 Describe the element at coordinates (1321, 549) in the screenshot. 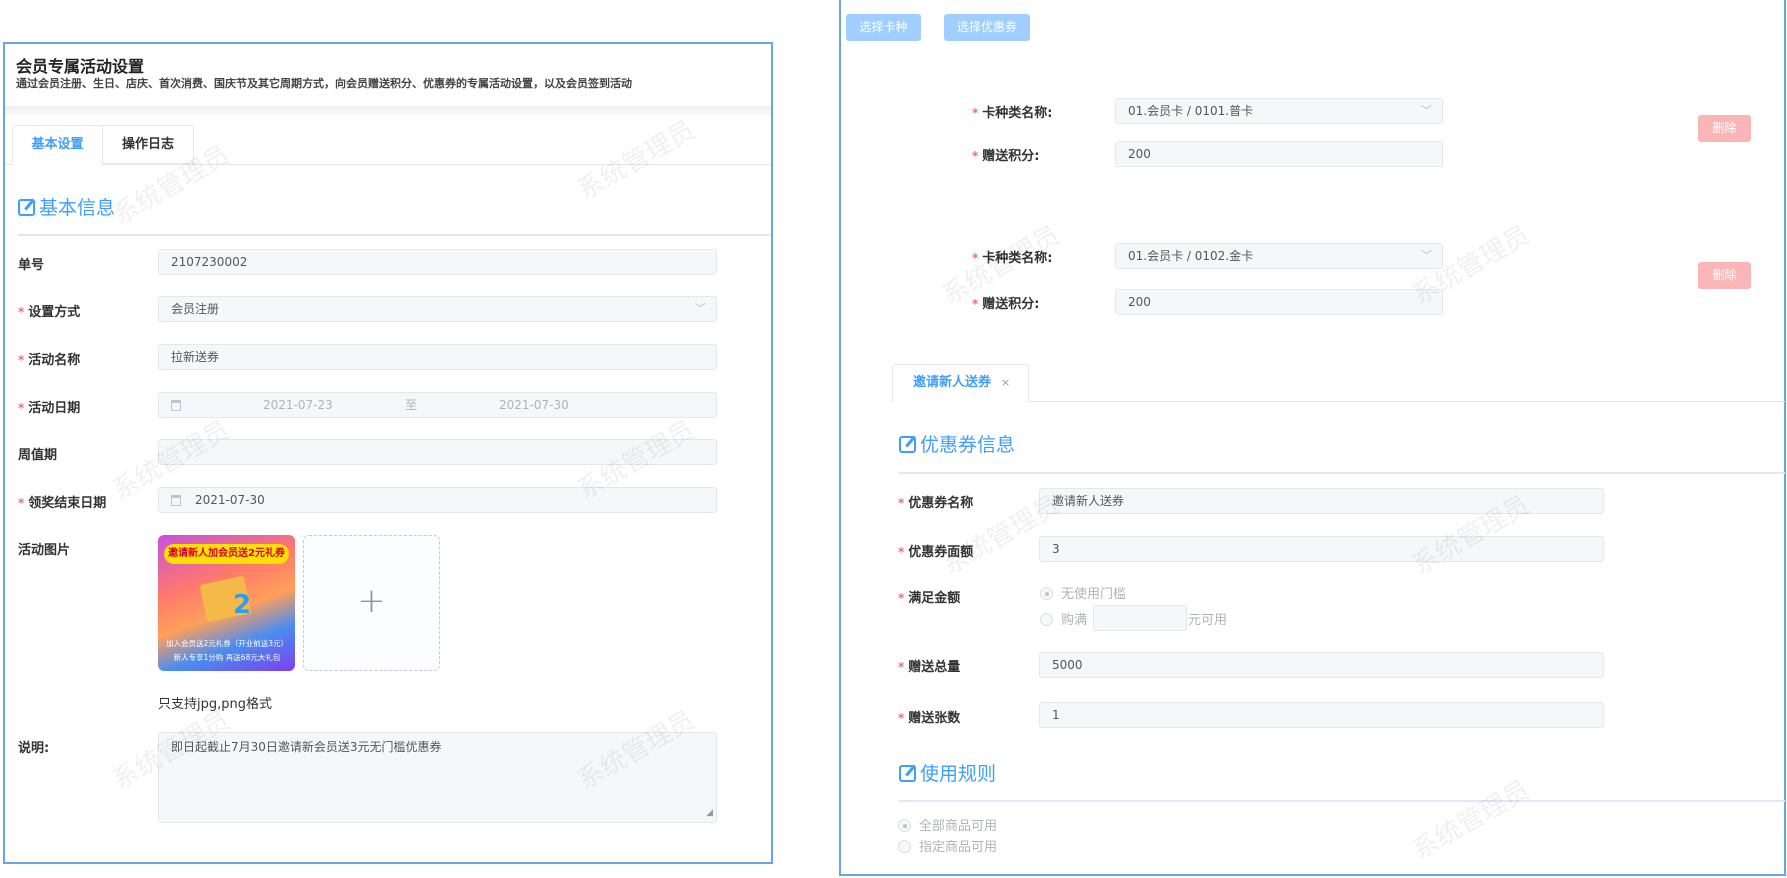

I see `coupon-amount-input: 3` at that location.